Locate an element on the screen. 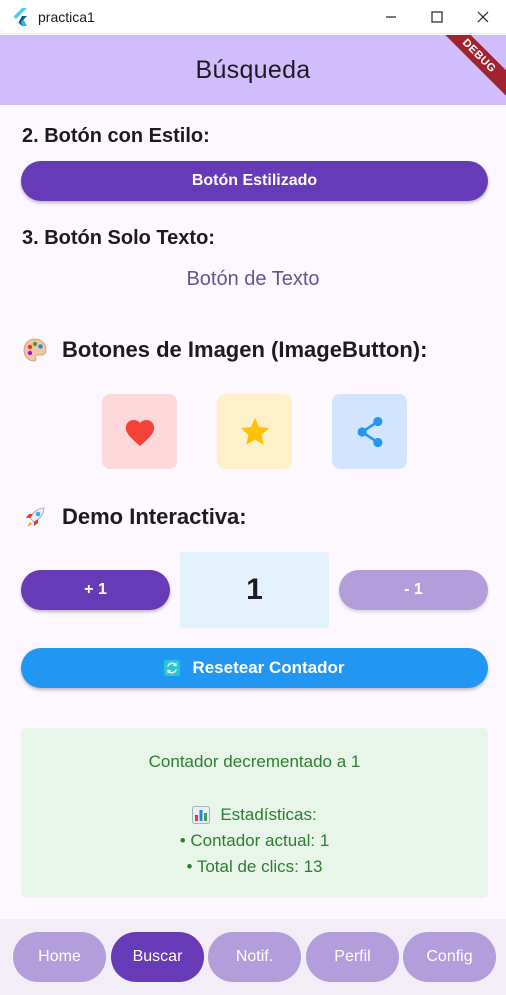 The width and height of the screenshot is (506, 995). styled-button-label: 2. Botón con Estilo: is located at coordinates (116, 136).